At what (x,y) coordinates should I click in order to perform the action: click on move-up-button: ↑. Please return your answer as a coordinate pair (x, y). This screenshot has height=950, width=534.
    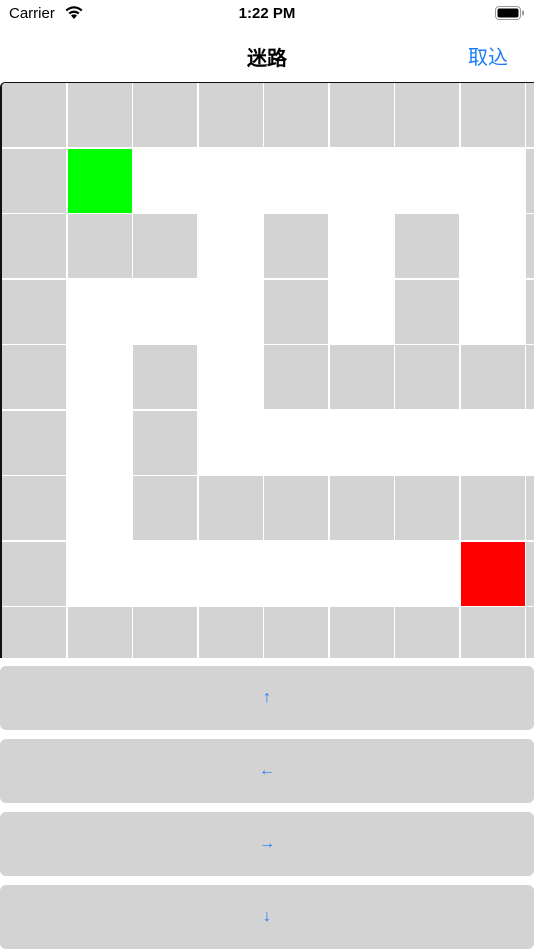
    Looking at the image, I should click on (267, 698).